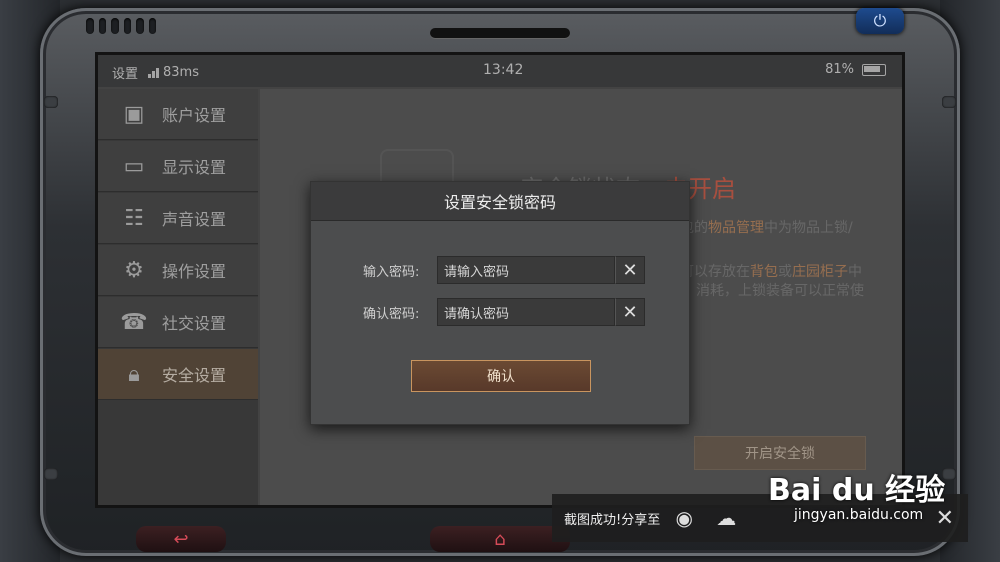  What do you see at coordinates (612, 520) in the screenshot?
I see `share-text: 截图成功!分享至` at bounding box center [612, 520].